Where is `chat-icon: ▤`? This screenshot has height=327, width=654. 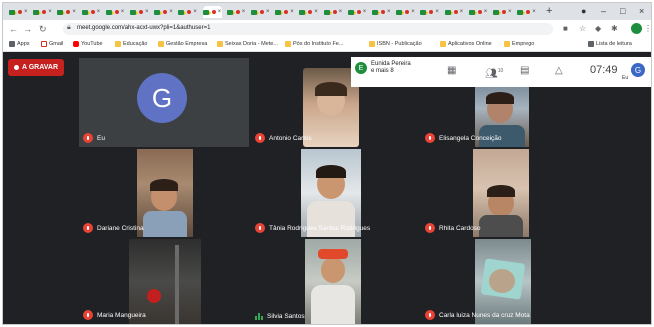 chat-icon: ▤ is located at coordinates (524, 71).